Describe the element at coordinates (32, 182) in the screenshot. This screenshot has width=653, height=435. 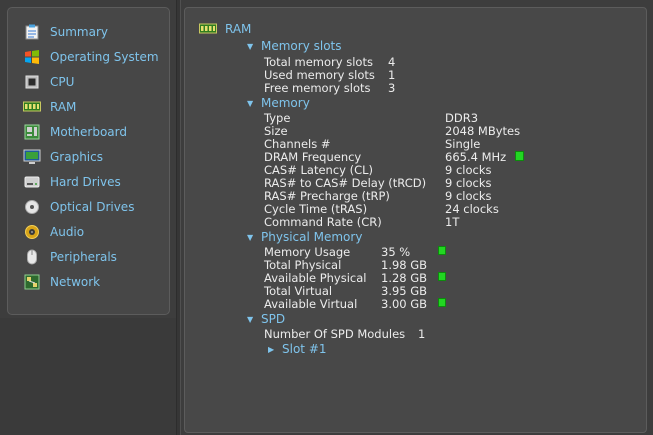
I see `hard-drive-icon` at that location.